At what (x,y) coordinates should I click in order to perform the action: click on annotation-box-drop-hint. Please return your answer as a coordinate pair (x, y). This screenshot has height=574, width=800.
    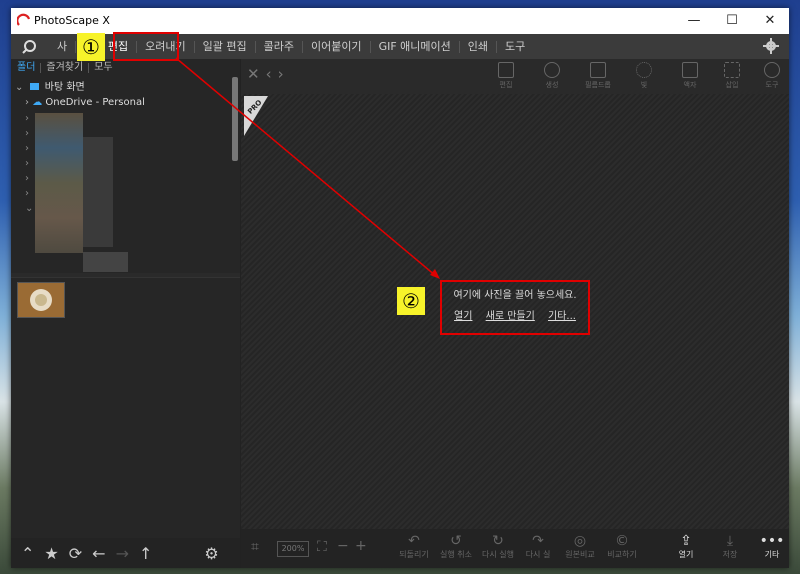
    Looking at the image, I should click on (515, 307).